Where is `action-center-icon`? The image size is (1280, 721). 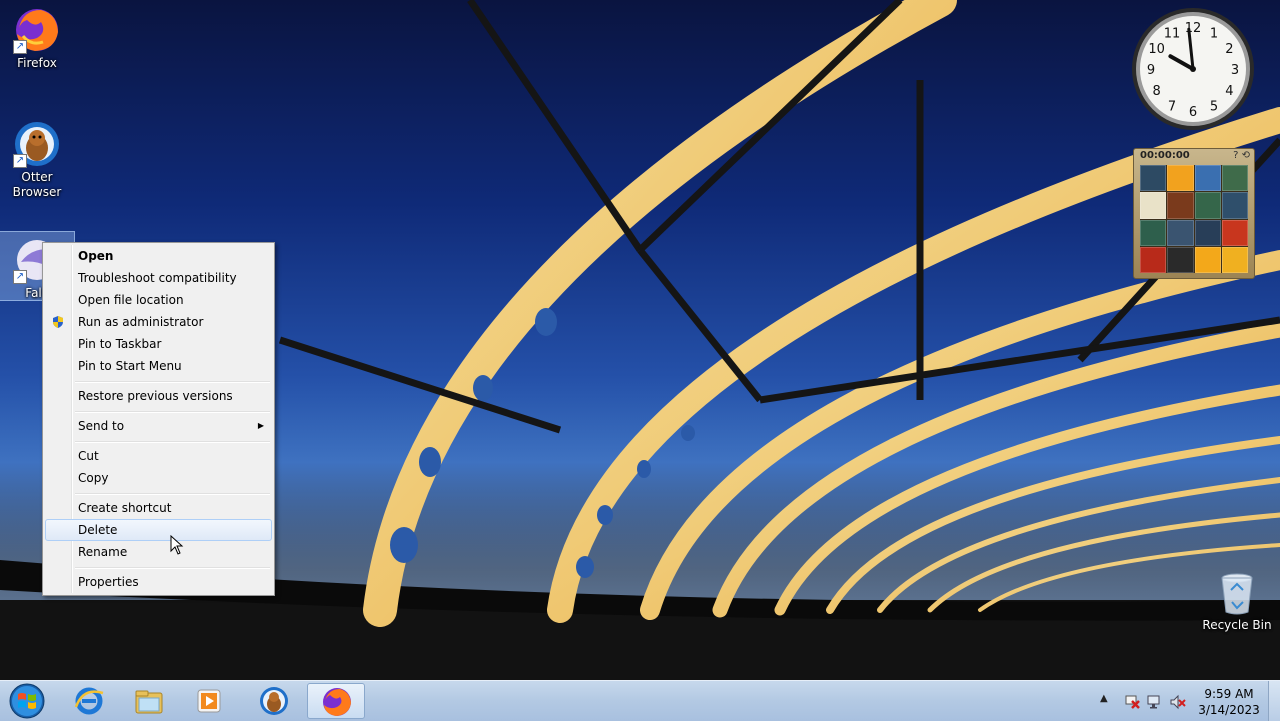 action-center-icon is located at coordinates (1132, 702).